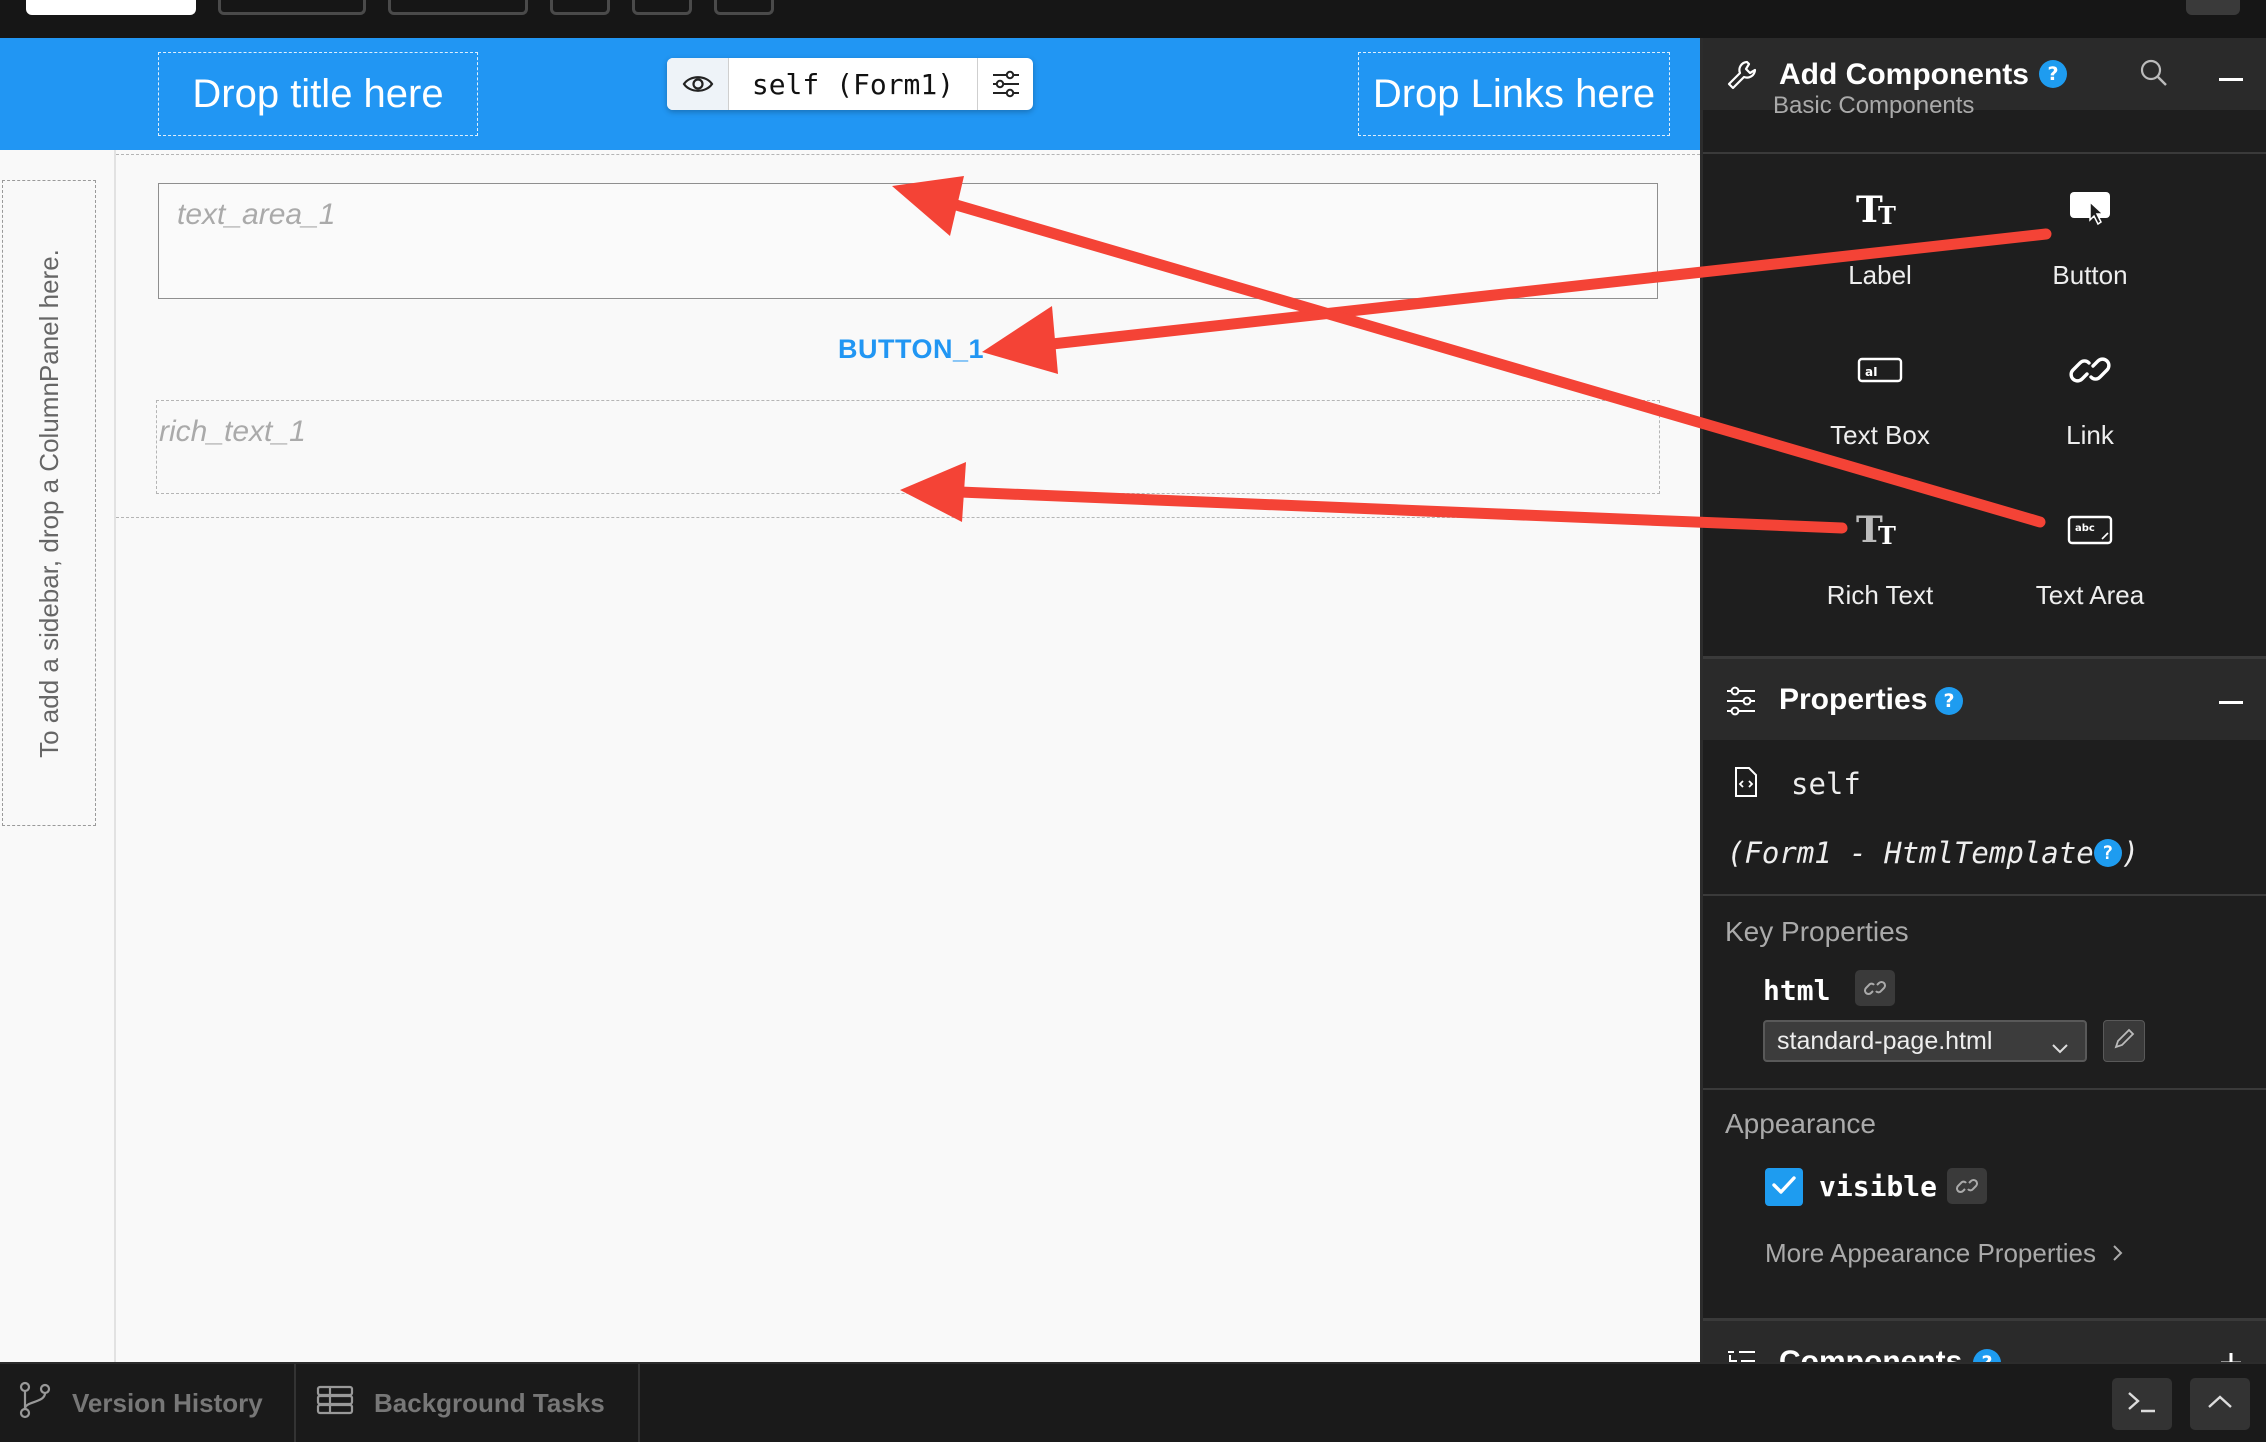 The width and height of the screenshot is (2266, 1442). What do you see at coordinates (2107, 853) in the screenshot?
I see `html-template-help-icon: ?` at bounding box center [2107, 853].